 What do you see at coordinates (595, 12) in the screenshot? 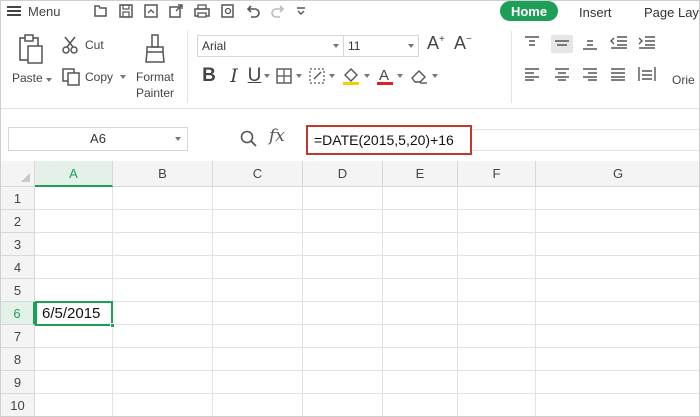
I see `tab-insert: Insert` at bounding box center [595, 12].